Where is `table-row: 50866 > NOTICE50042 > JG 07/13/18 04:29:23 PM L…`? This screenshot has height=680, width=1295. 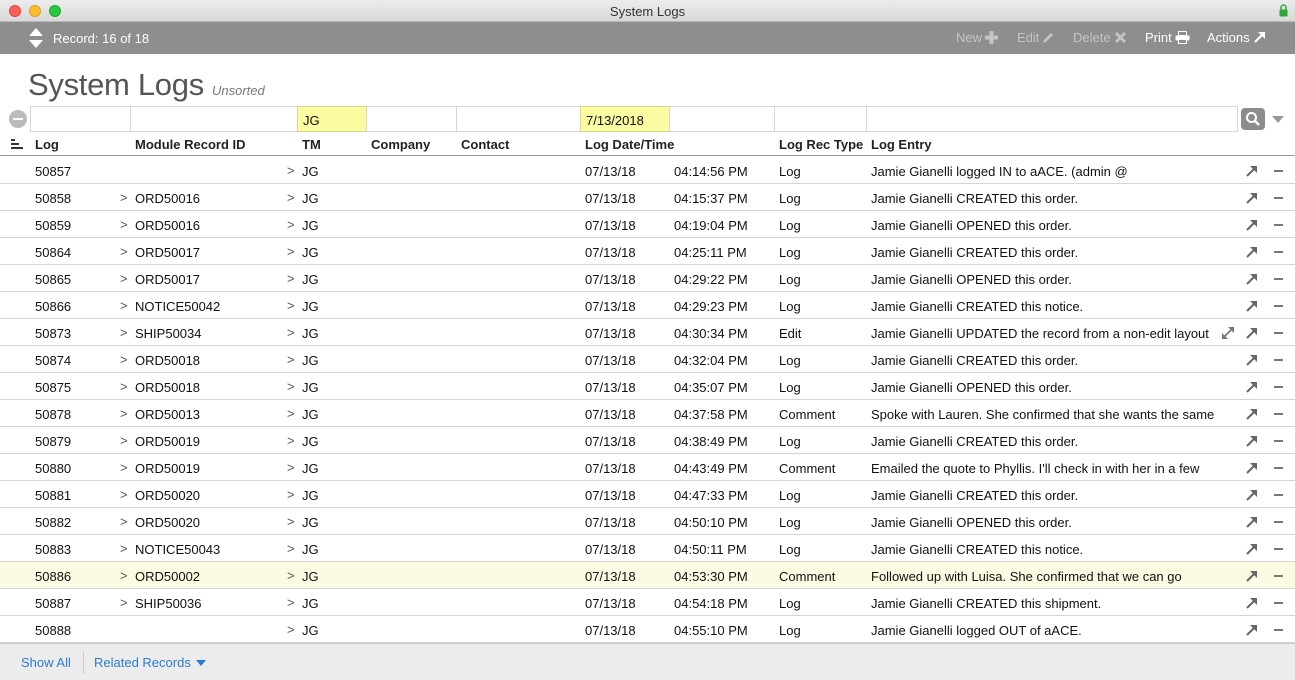
table-row: 50866 > NOTICE50042 > JG 07/13/18 04:29:23 PM L… is located at coordinates (647, 305).